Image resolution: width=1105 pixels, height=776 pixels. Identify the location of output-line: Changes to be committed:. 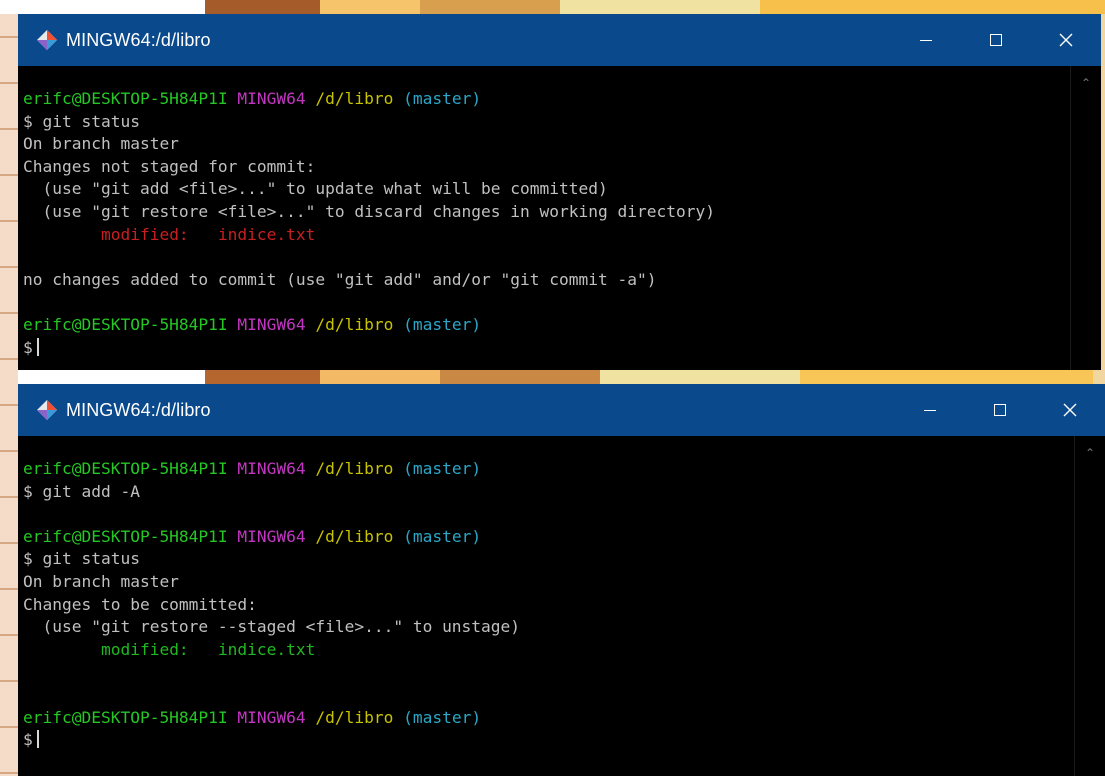
(140, 604).